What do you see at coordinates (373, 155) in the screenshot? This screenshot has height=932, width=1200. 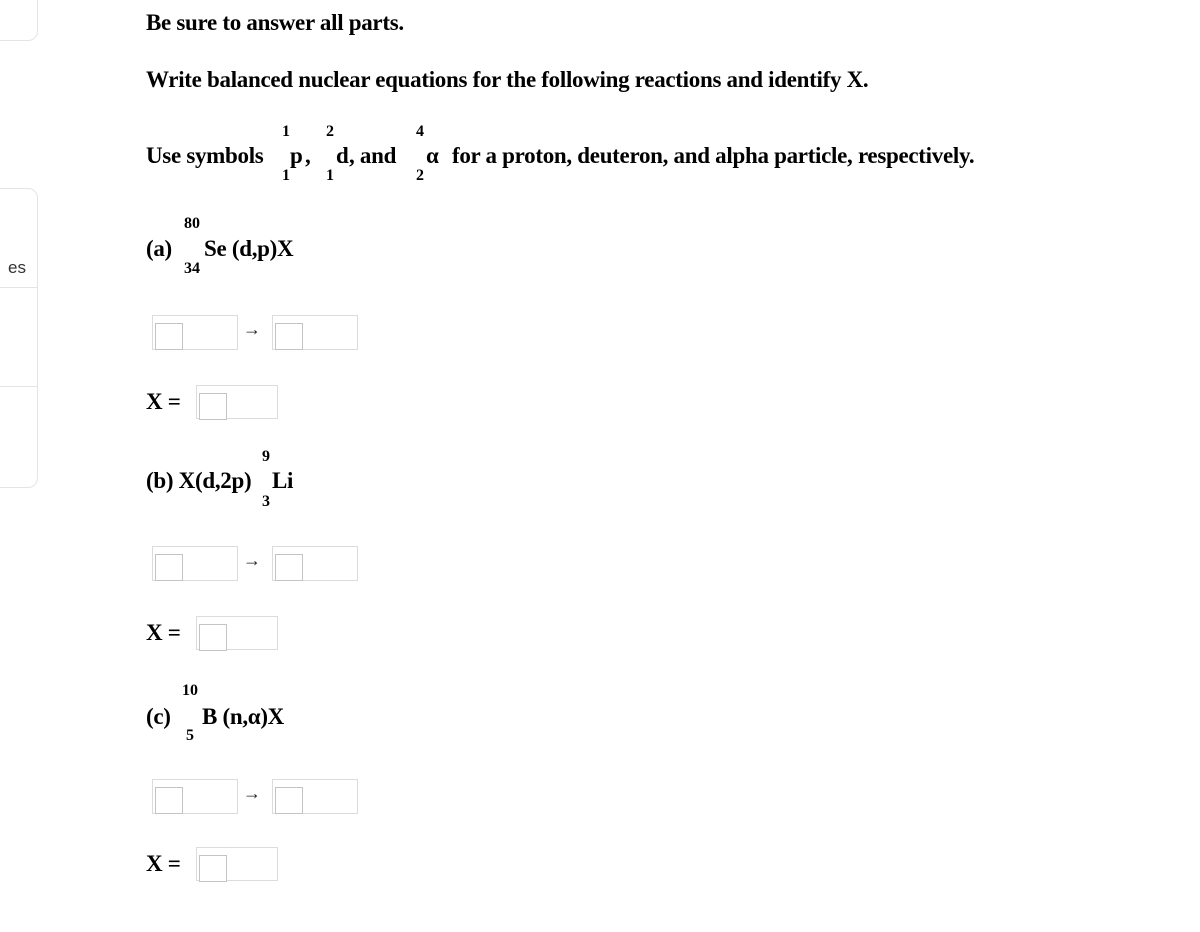 I see `deuteron-separator: , and` at bounding box center [373, 155].